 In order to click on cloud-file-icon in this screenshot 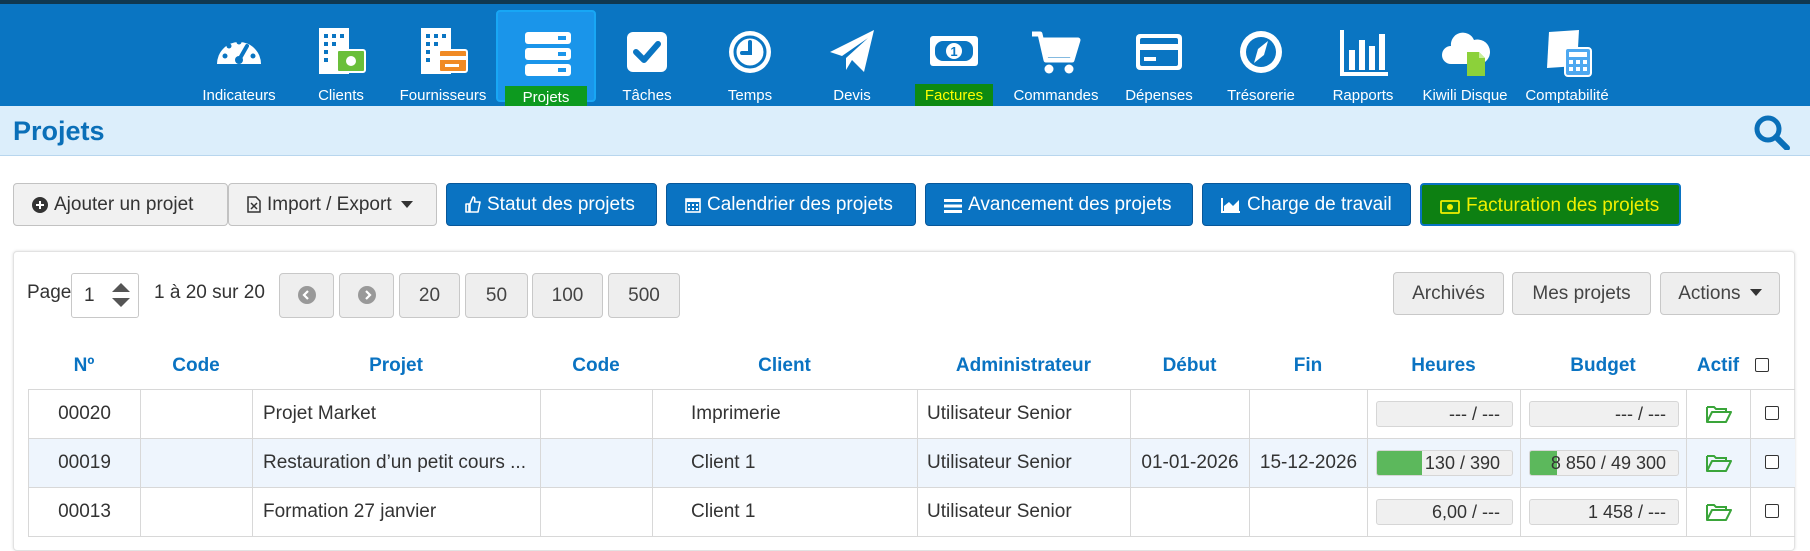, I will do `click(1465, 52)`.